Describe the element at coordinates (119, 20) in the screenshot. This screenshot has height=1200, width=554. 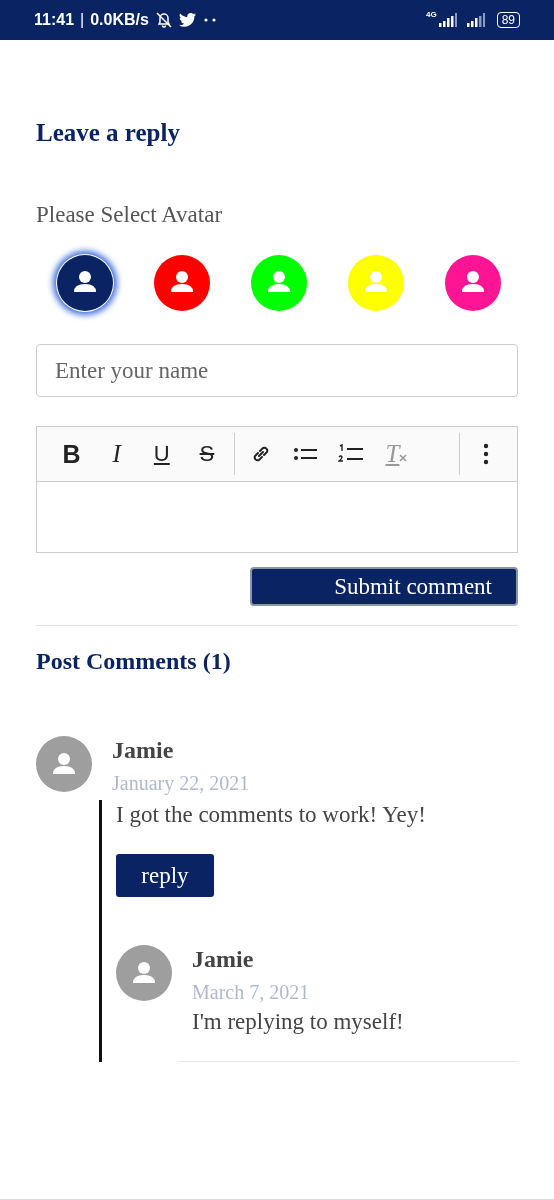
I see `network-speed: 0.0KB/s` at that location.